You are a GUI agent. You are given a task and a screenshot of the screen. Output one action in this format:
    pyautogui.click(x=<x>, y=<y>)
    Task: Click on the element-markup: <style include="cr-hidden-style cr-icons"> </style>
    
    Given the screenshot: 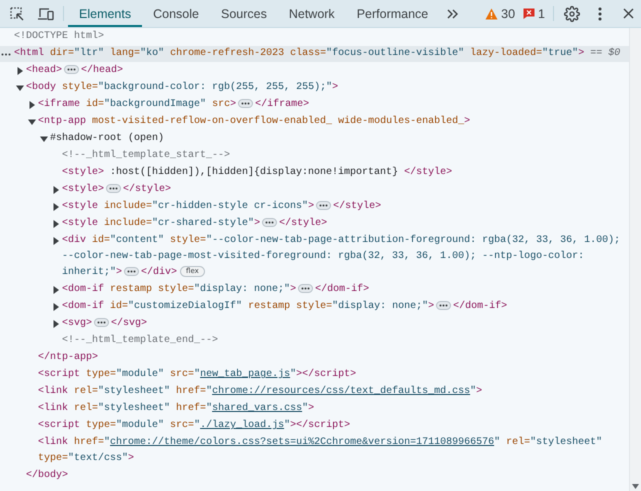 What is the action you would take?
    pyautogui.click(x=222, y=207)
    